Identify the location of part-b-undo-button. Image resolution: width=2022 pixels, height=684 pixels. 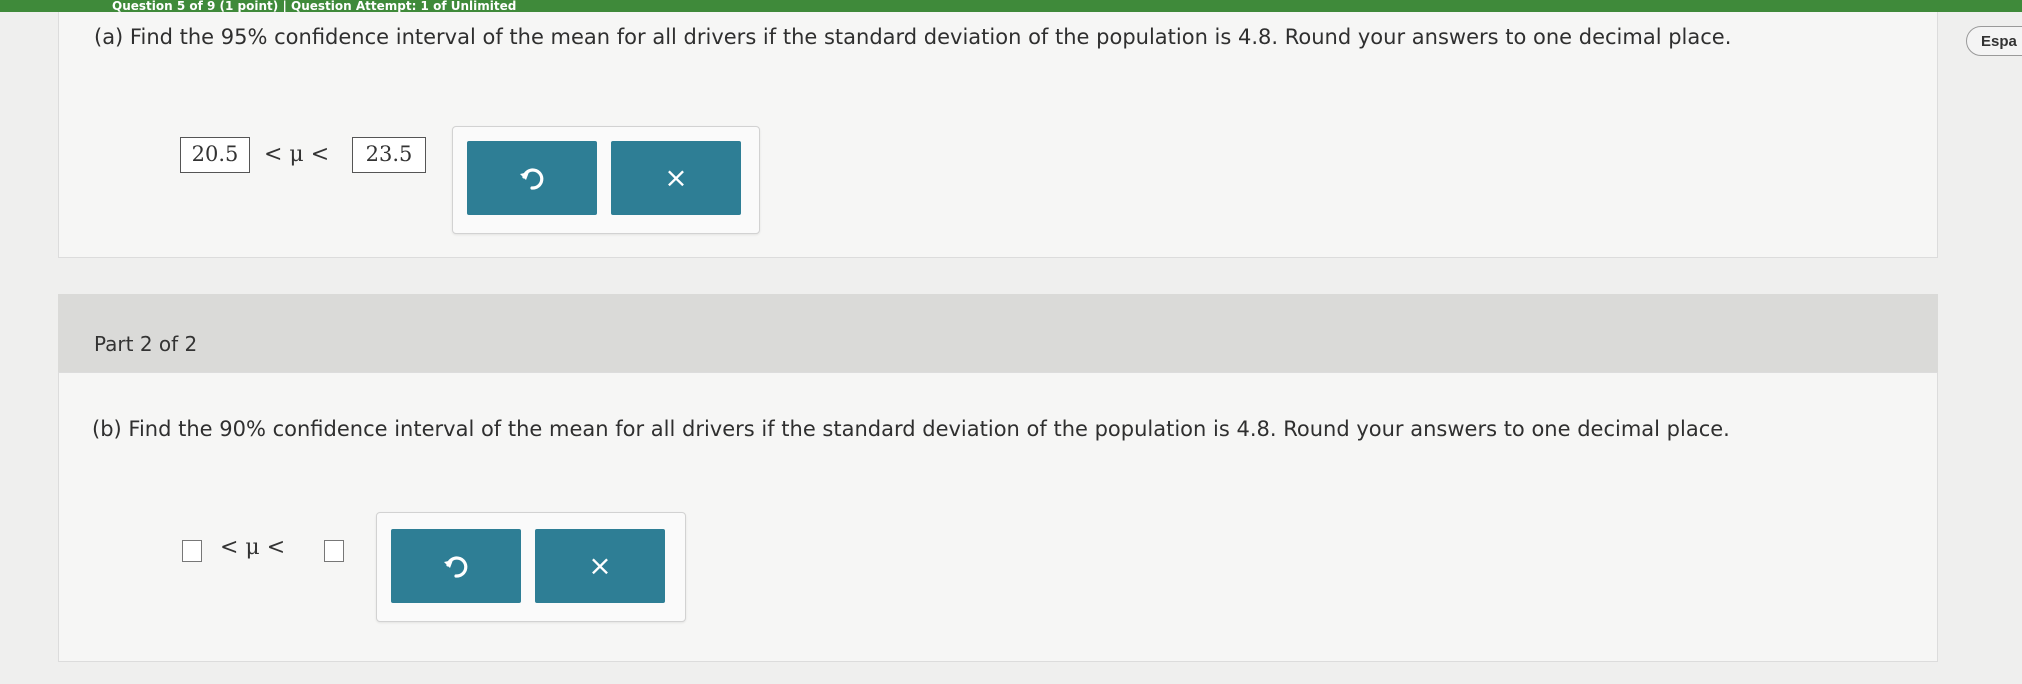
(456, 566).